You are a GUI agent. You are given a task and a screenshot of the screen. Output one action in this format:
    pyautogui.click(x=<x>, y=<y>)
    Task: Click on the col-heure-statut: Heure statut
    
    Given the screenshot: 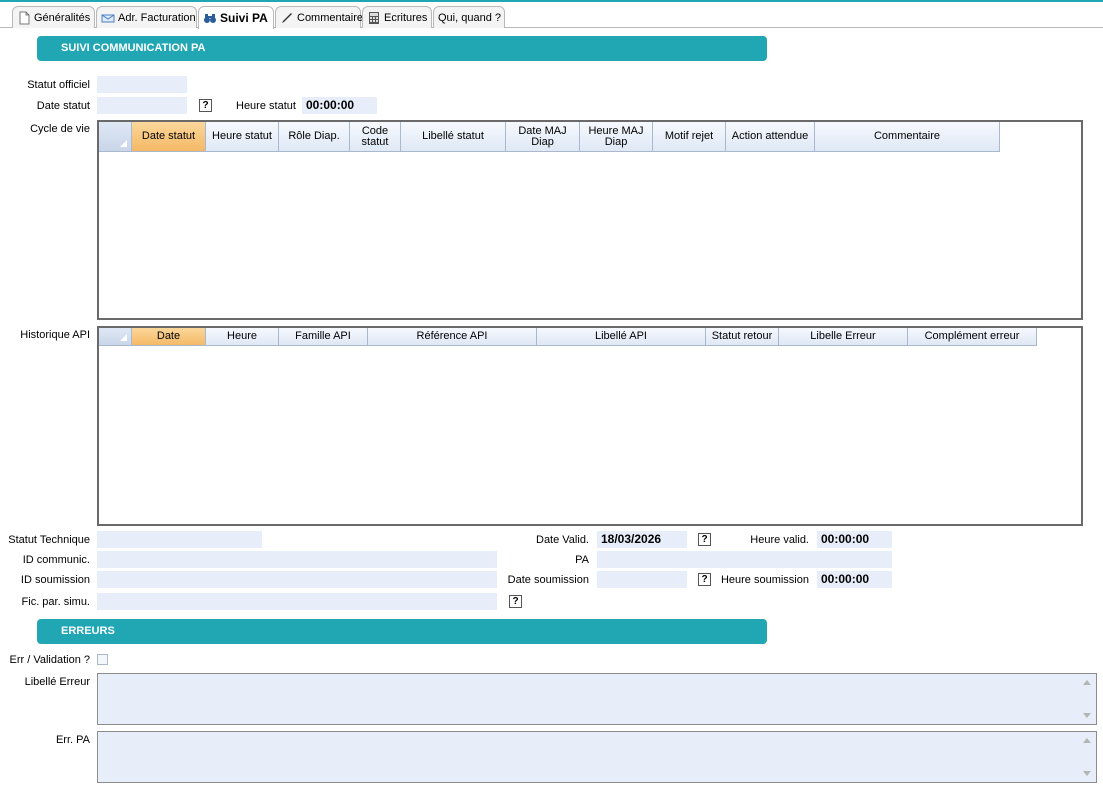 What is the action you would take?
    pyautogui.click(x=242, y=137)
    